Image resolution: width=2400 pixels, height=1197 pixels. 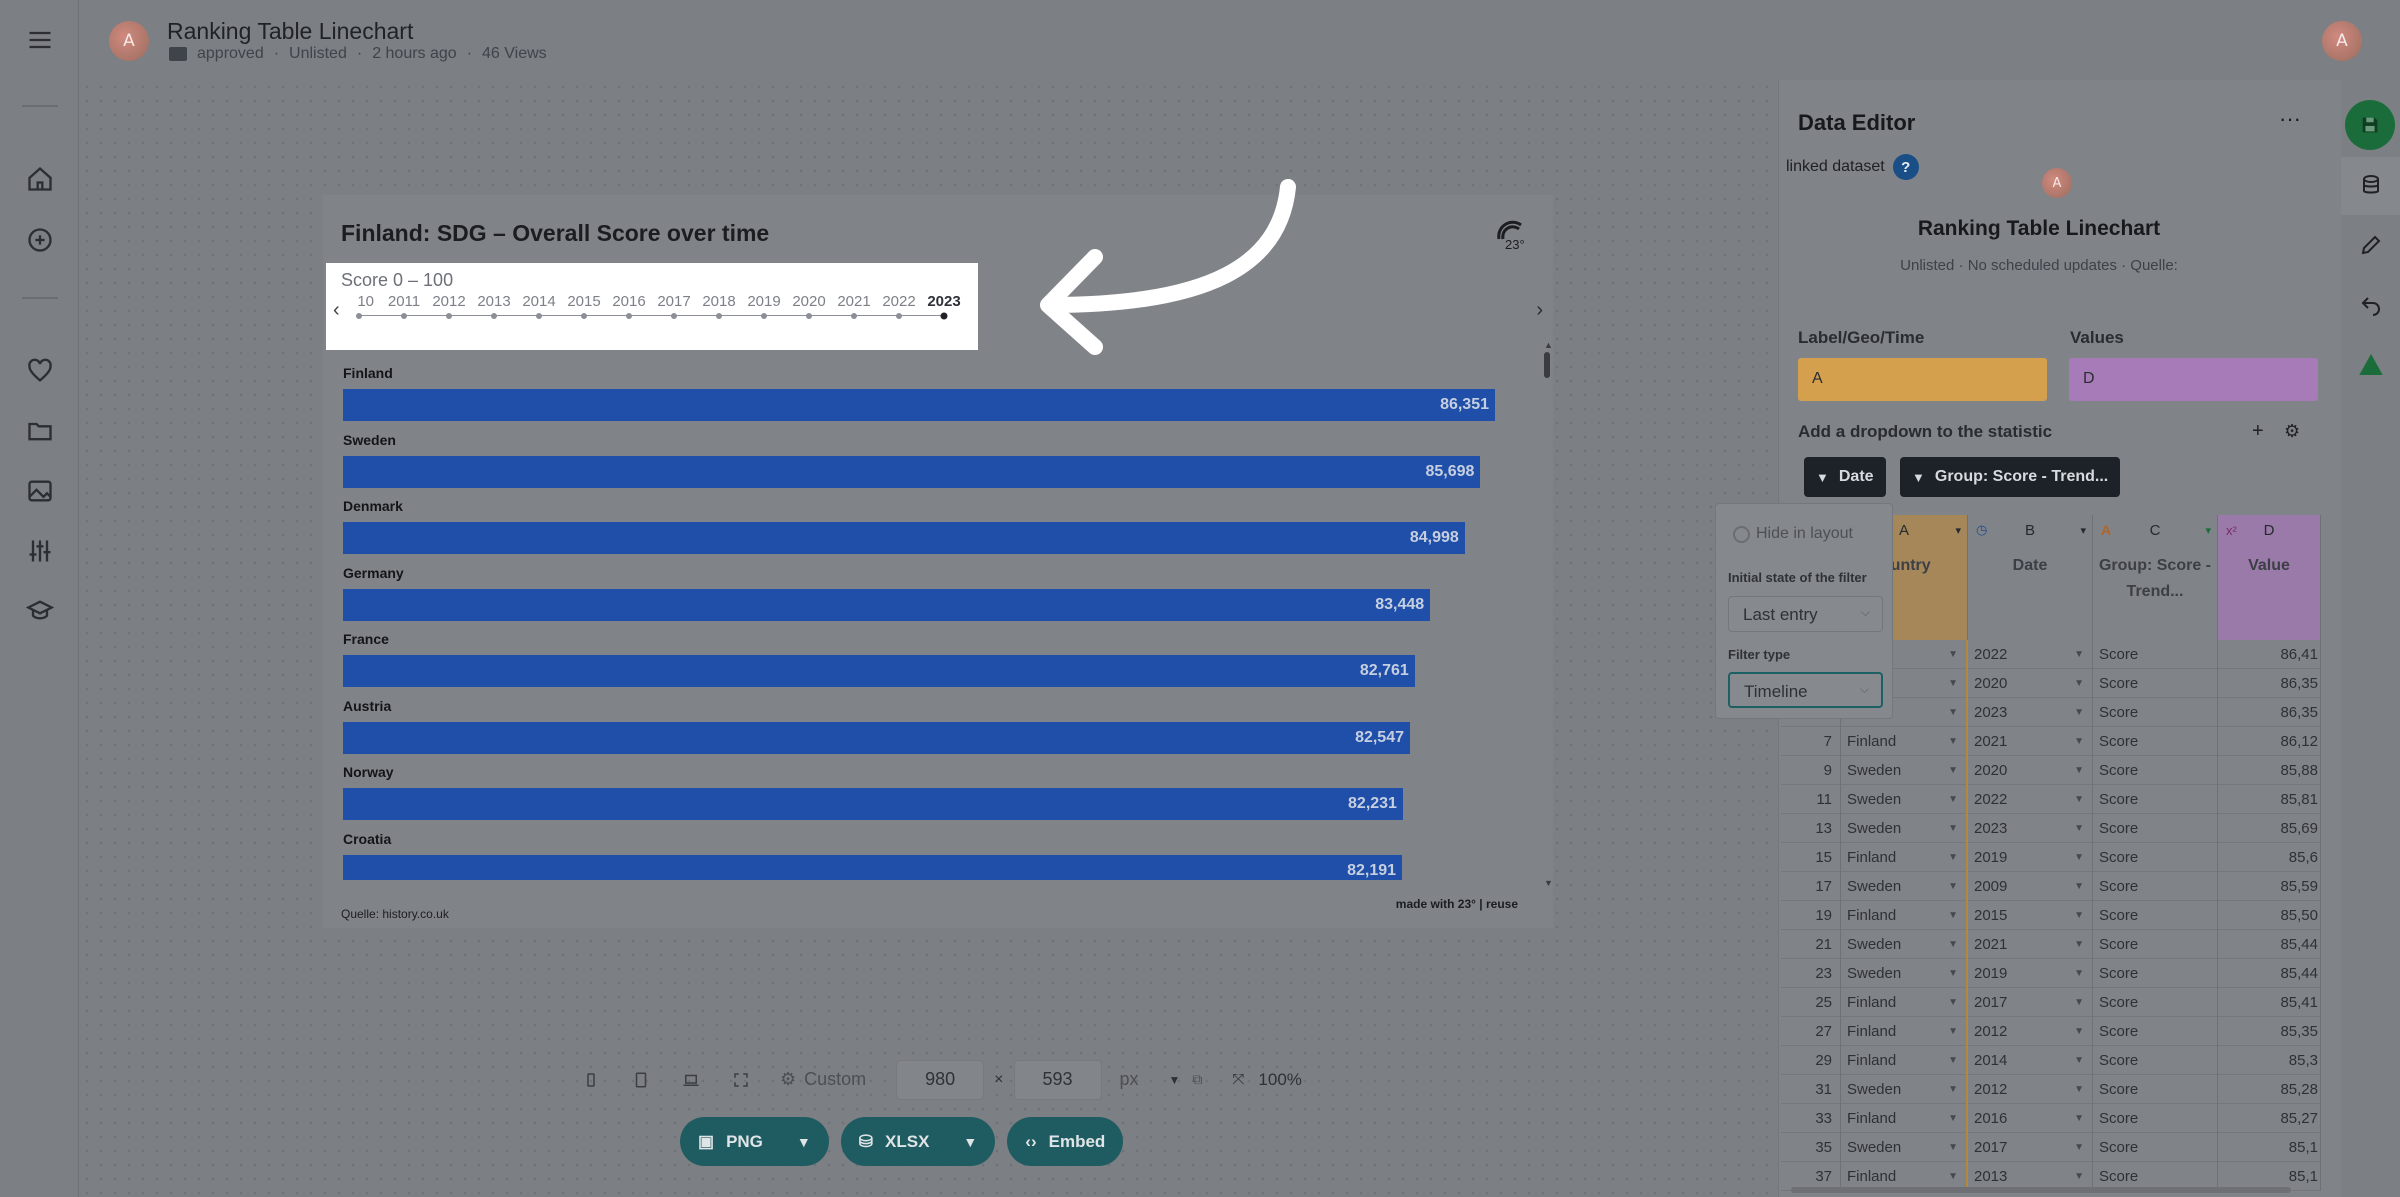 I want to click on gear-icon: ⚙, so click(x=2292, y=431).